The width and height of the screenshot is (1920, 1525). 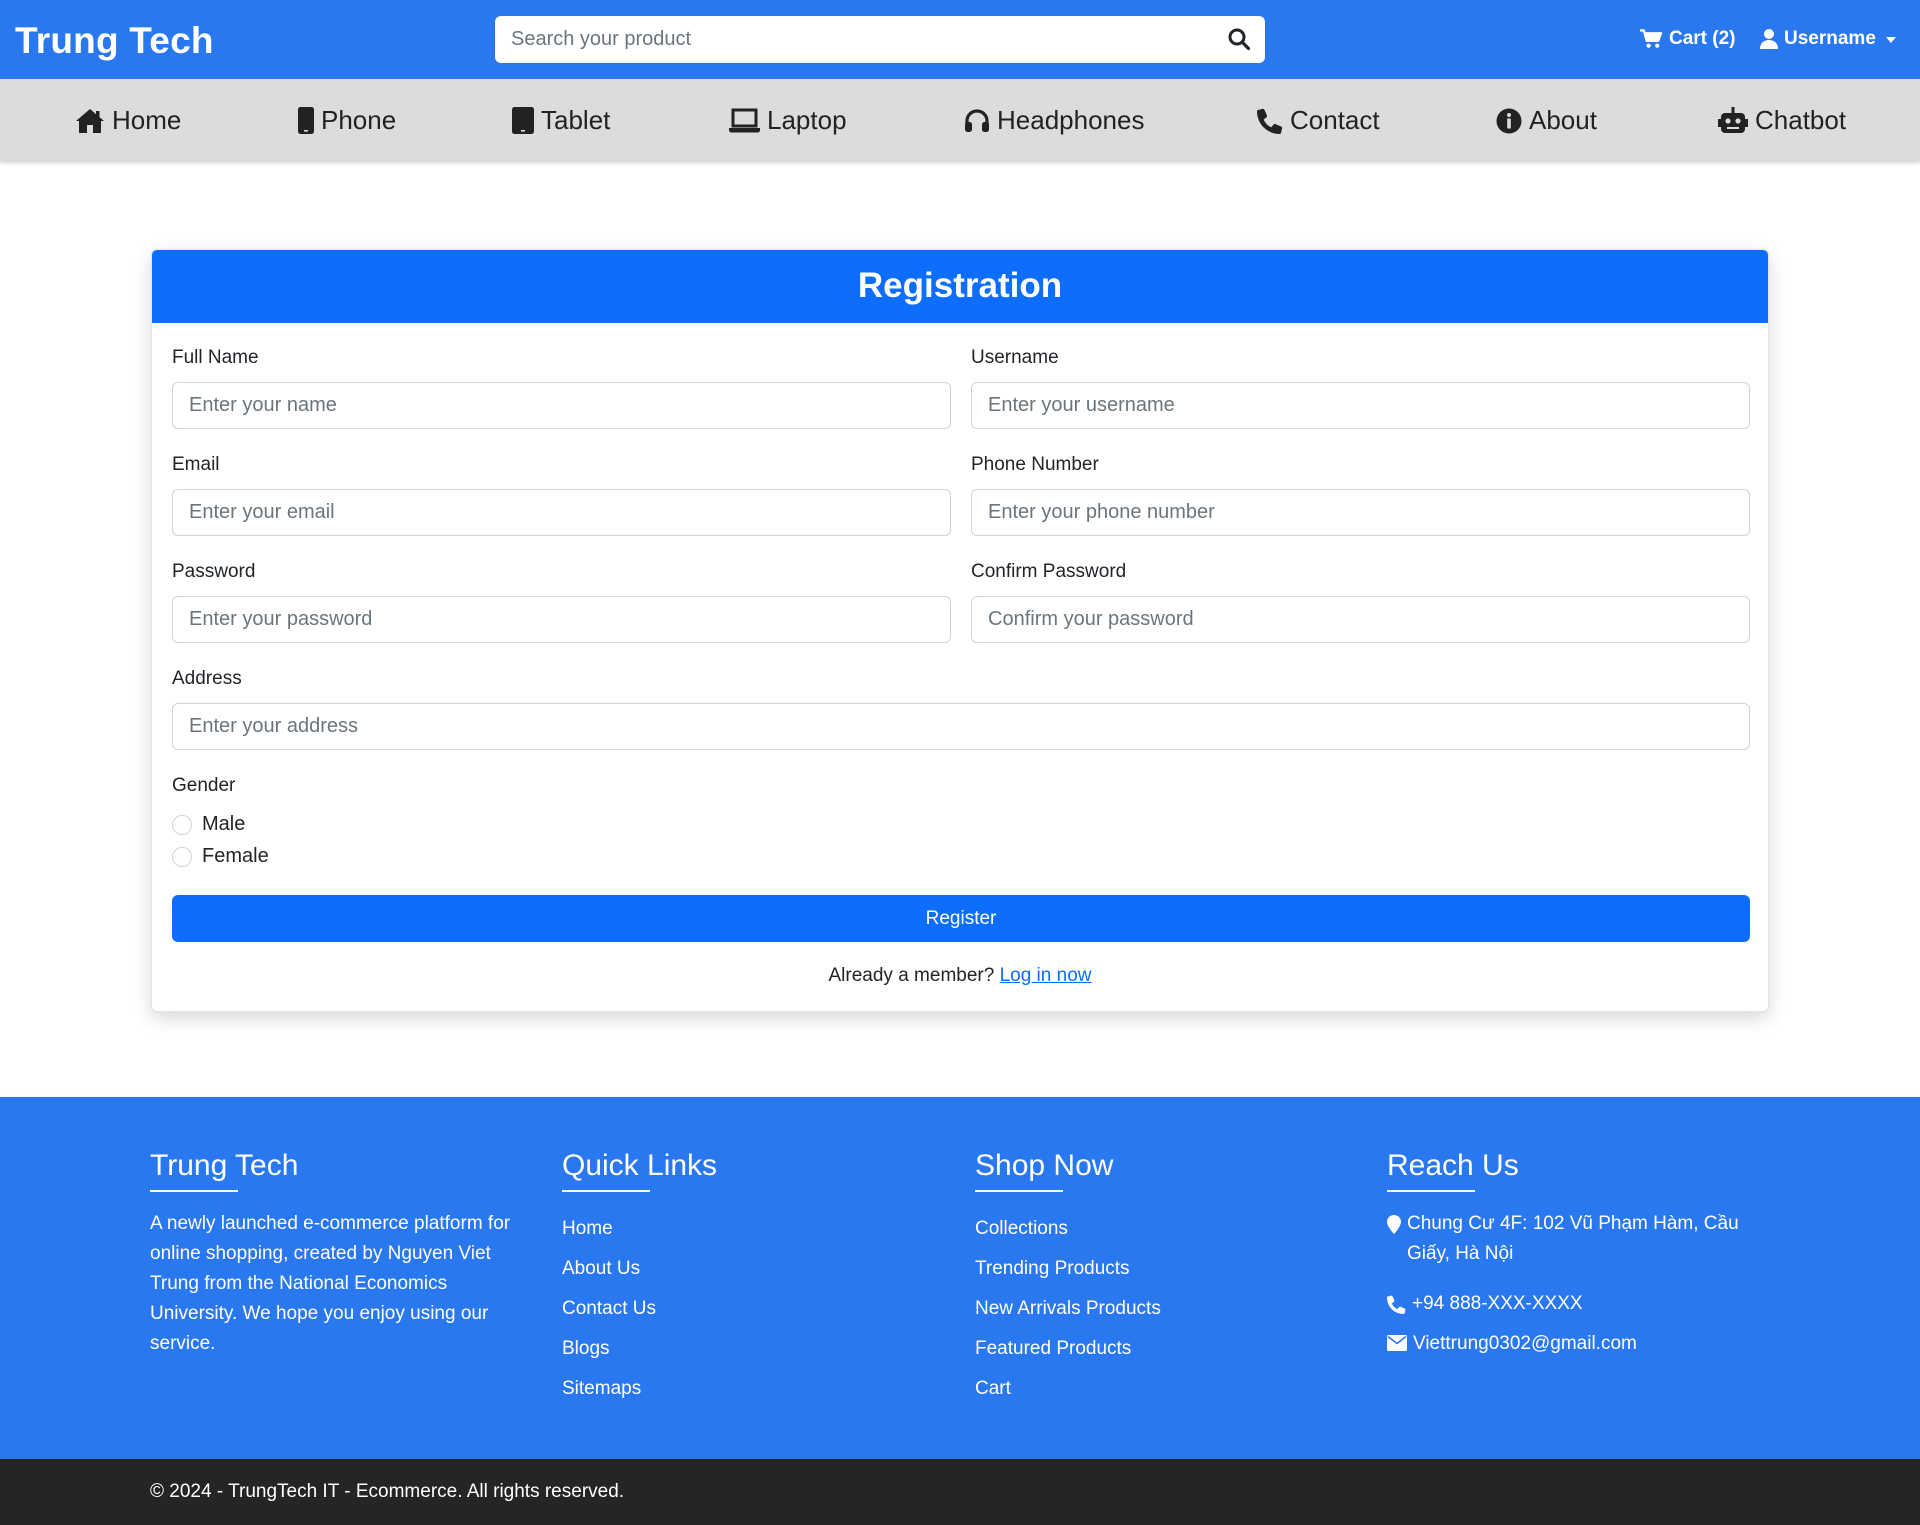 I want to click on robot-icon, so click(x=1733, y=120).